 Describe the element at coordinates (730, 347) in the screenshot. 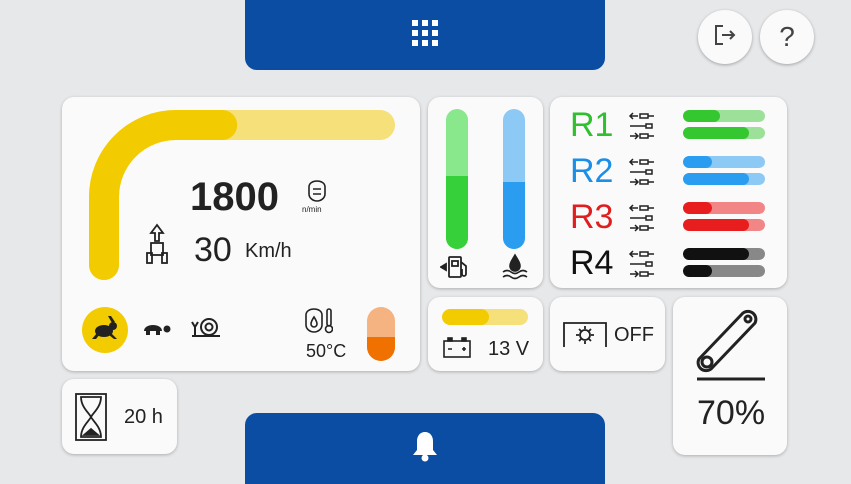

I see `hitch-arm-icon` at that location.